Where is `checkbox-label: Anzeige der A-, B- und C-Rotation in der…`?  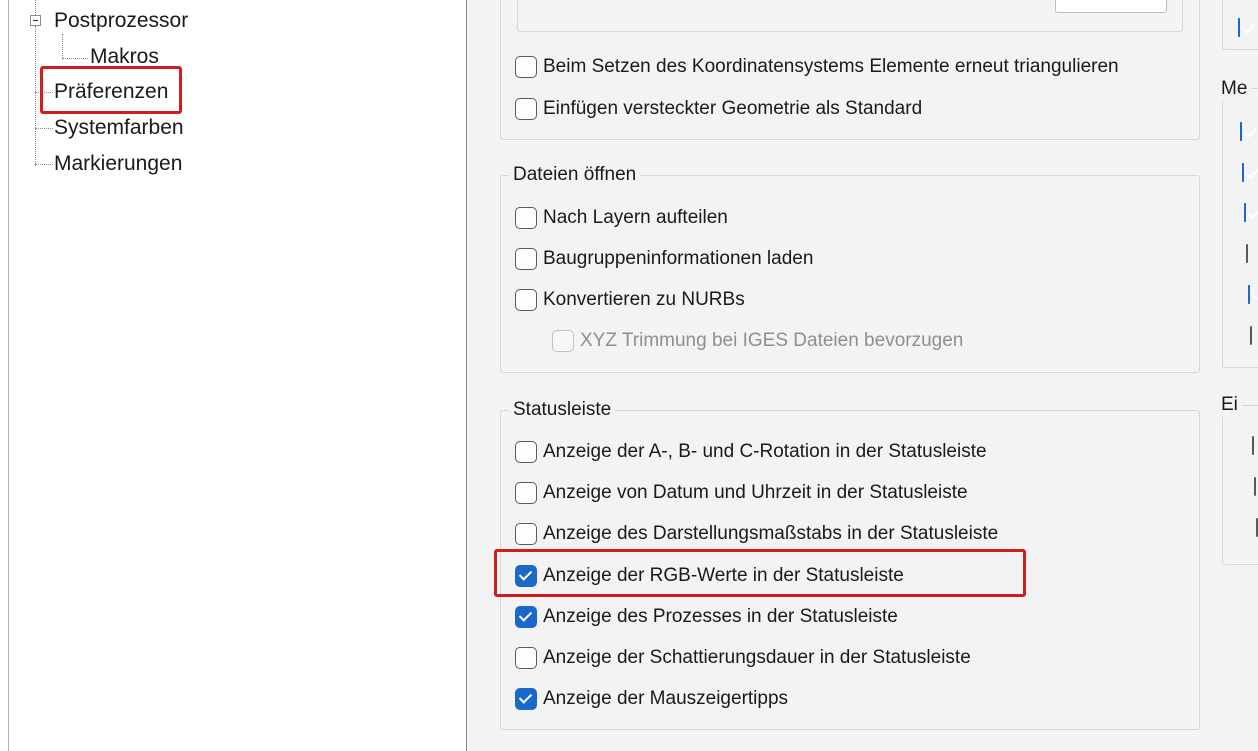
checkbox-label: Anzeige der A-, B- und C-Rotation in der… is located at coordinates (765, 451).